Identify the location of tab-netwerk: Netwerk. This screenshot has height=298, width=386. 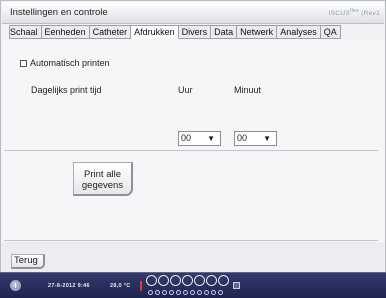
(257, 32).